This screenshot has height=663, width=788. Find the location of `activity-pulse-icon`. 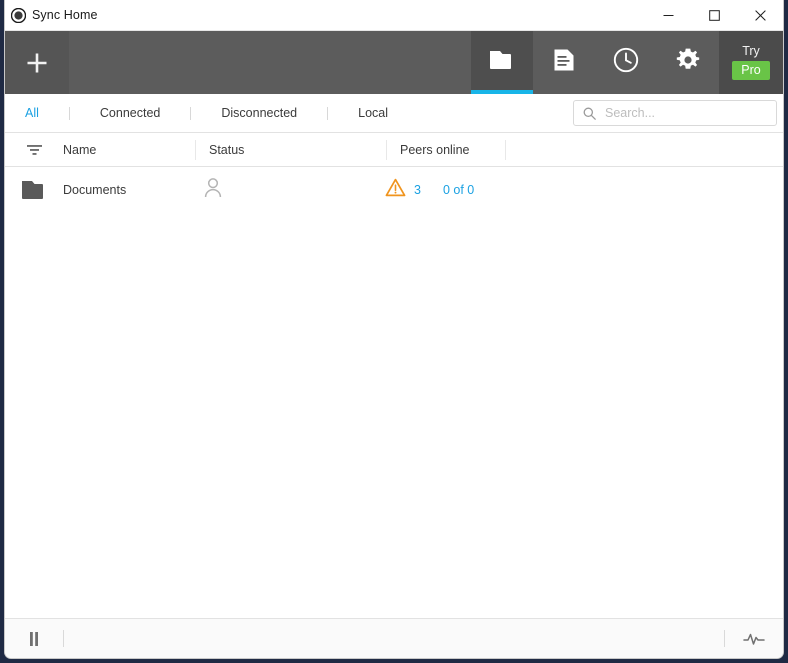

activity-pulse-icon is located at coordinates (754, 639).